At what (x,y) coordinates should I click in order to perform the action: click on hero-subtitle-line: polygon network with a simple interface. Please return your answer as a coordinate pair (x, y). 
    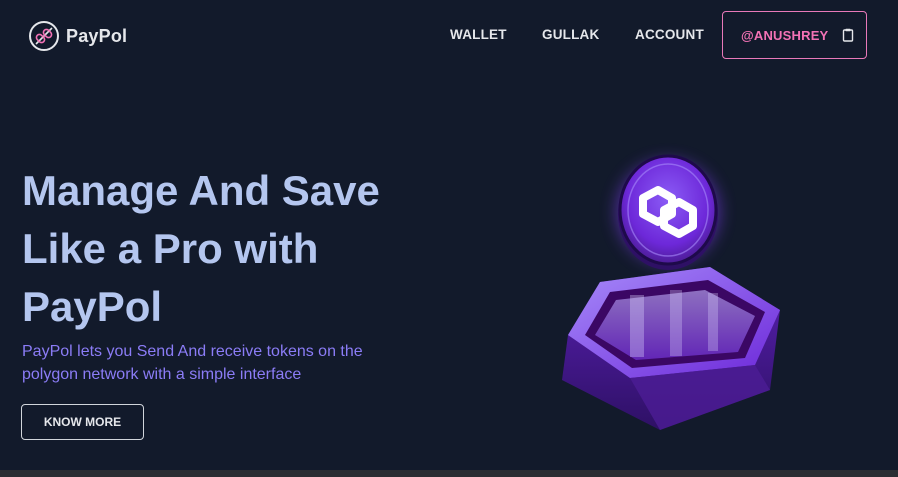
    Looking at the image, I should click on (162, 374).